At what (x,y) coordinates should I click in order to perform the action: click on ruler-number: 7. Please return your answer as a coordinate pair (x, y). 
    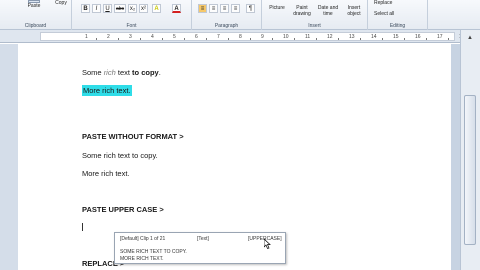
    Looking at the image, I should click on (218, 37).